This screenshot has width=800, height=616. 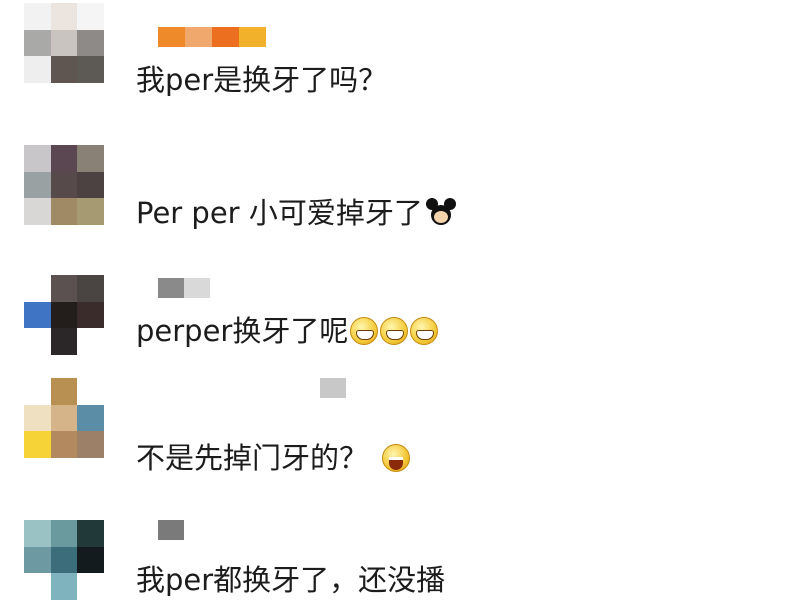 I want to click on comment-text: Per per 小可爱掉牙了, so click(x=296, y=213).